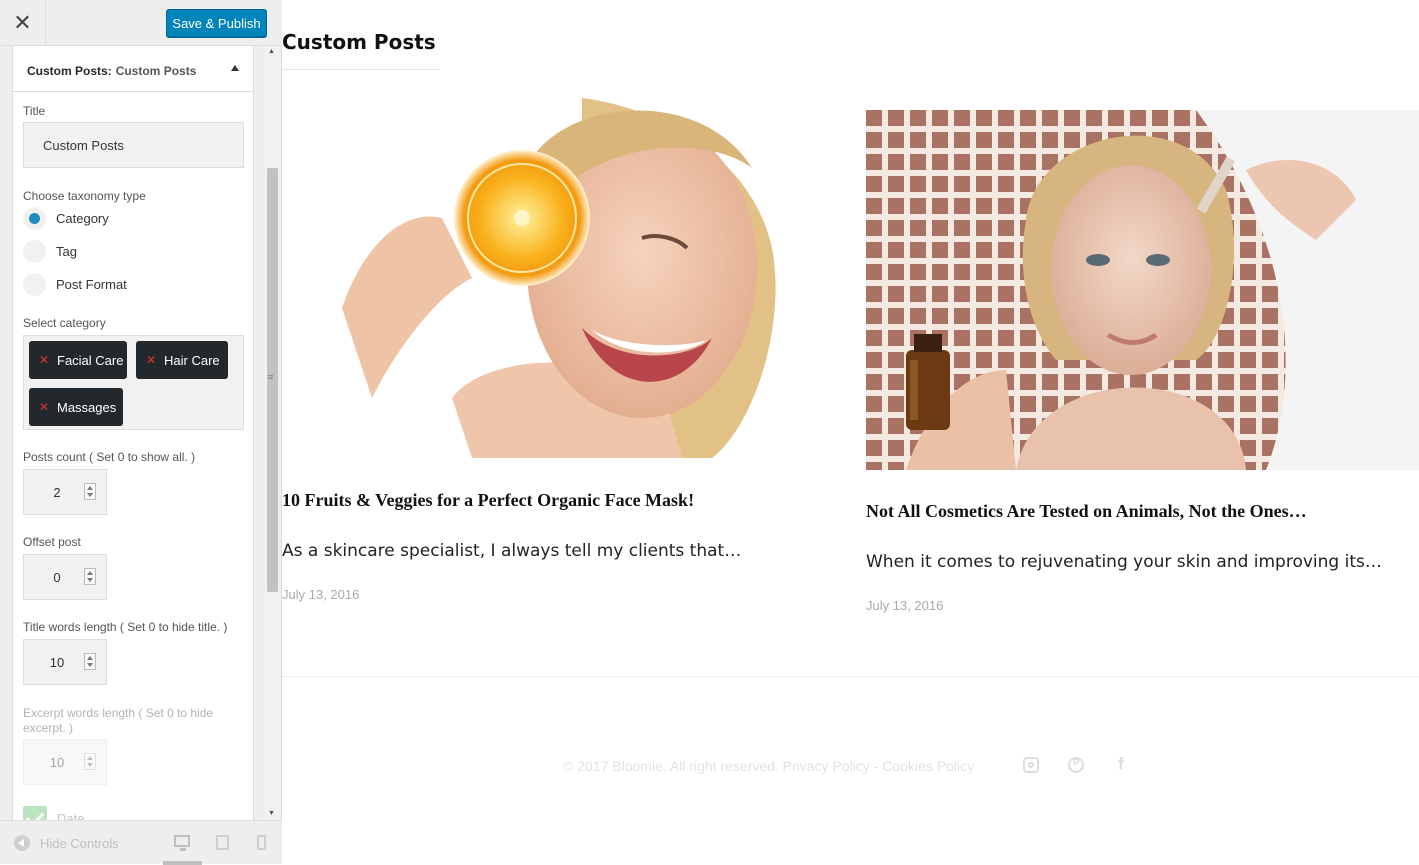  What do you see at coordinates (222, 842) in the screenshot?
I see `tablet-preview-icon` at bounding box center [222, 842].